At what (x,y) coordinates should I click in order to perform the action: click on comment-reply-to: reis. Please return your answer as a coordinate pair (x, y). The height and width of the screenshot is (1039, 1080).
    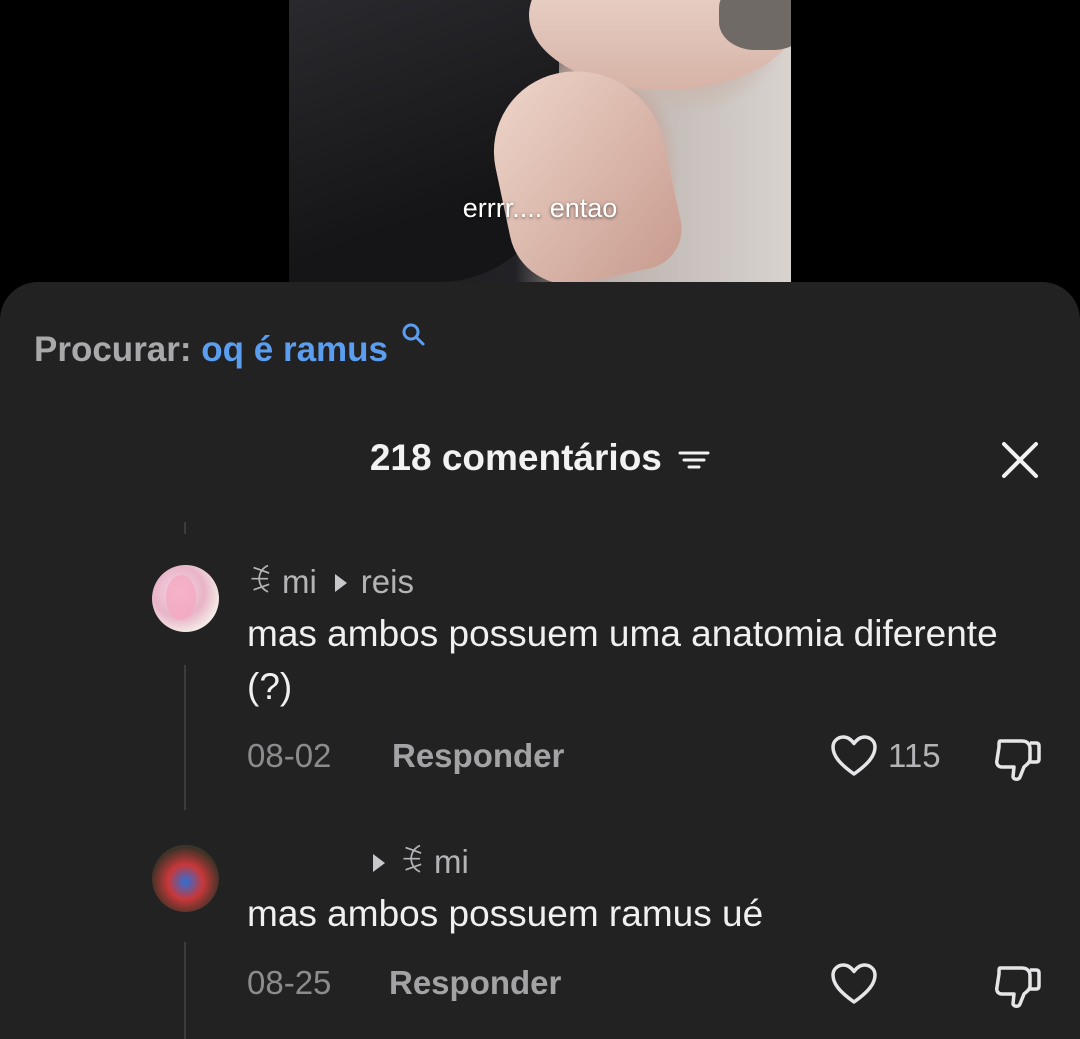
    Looking at the image, I should click on (387, 581).